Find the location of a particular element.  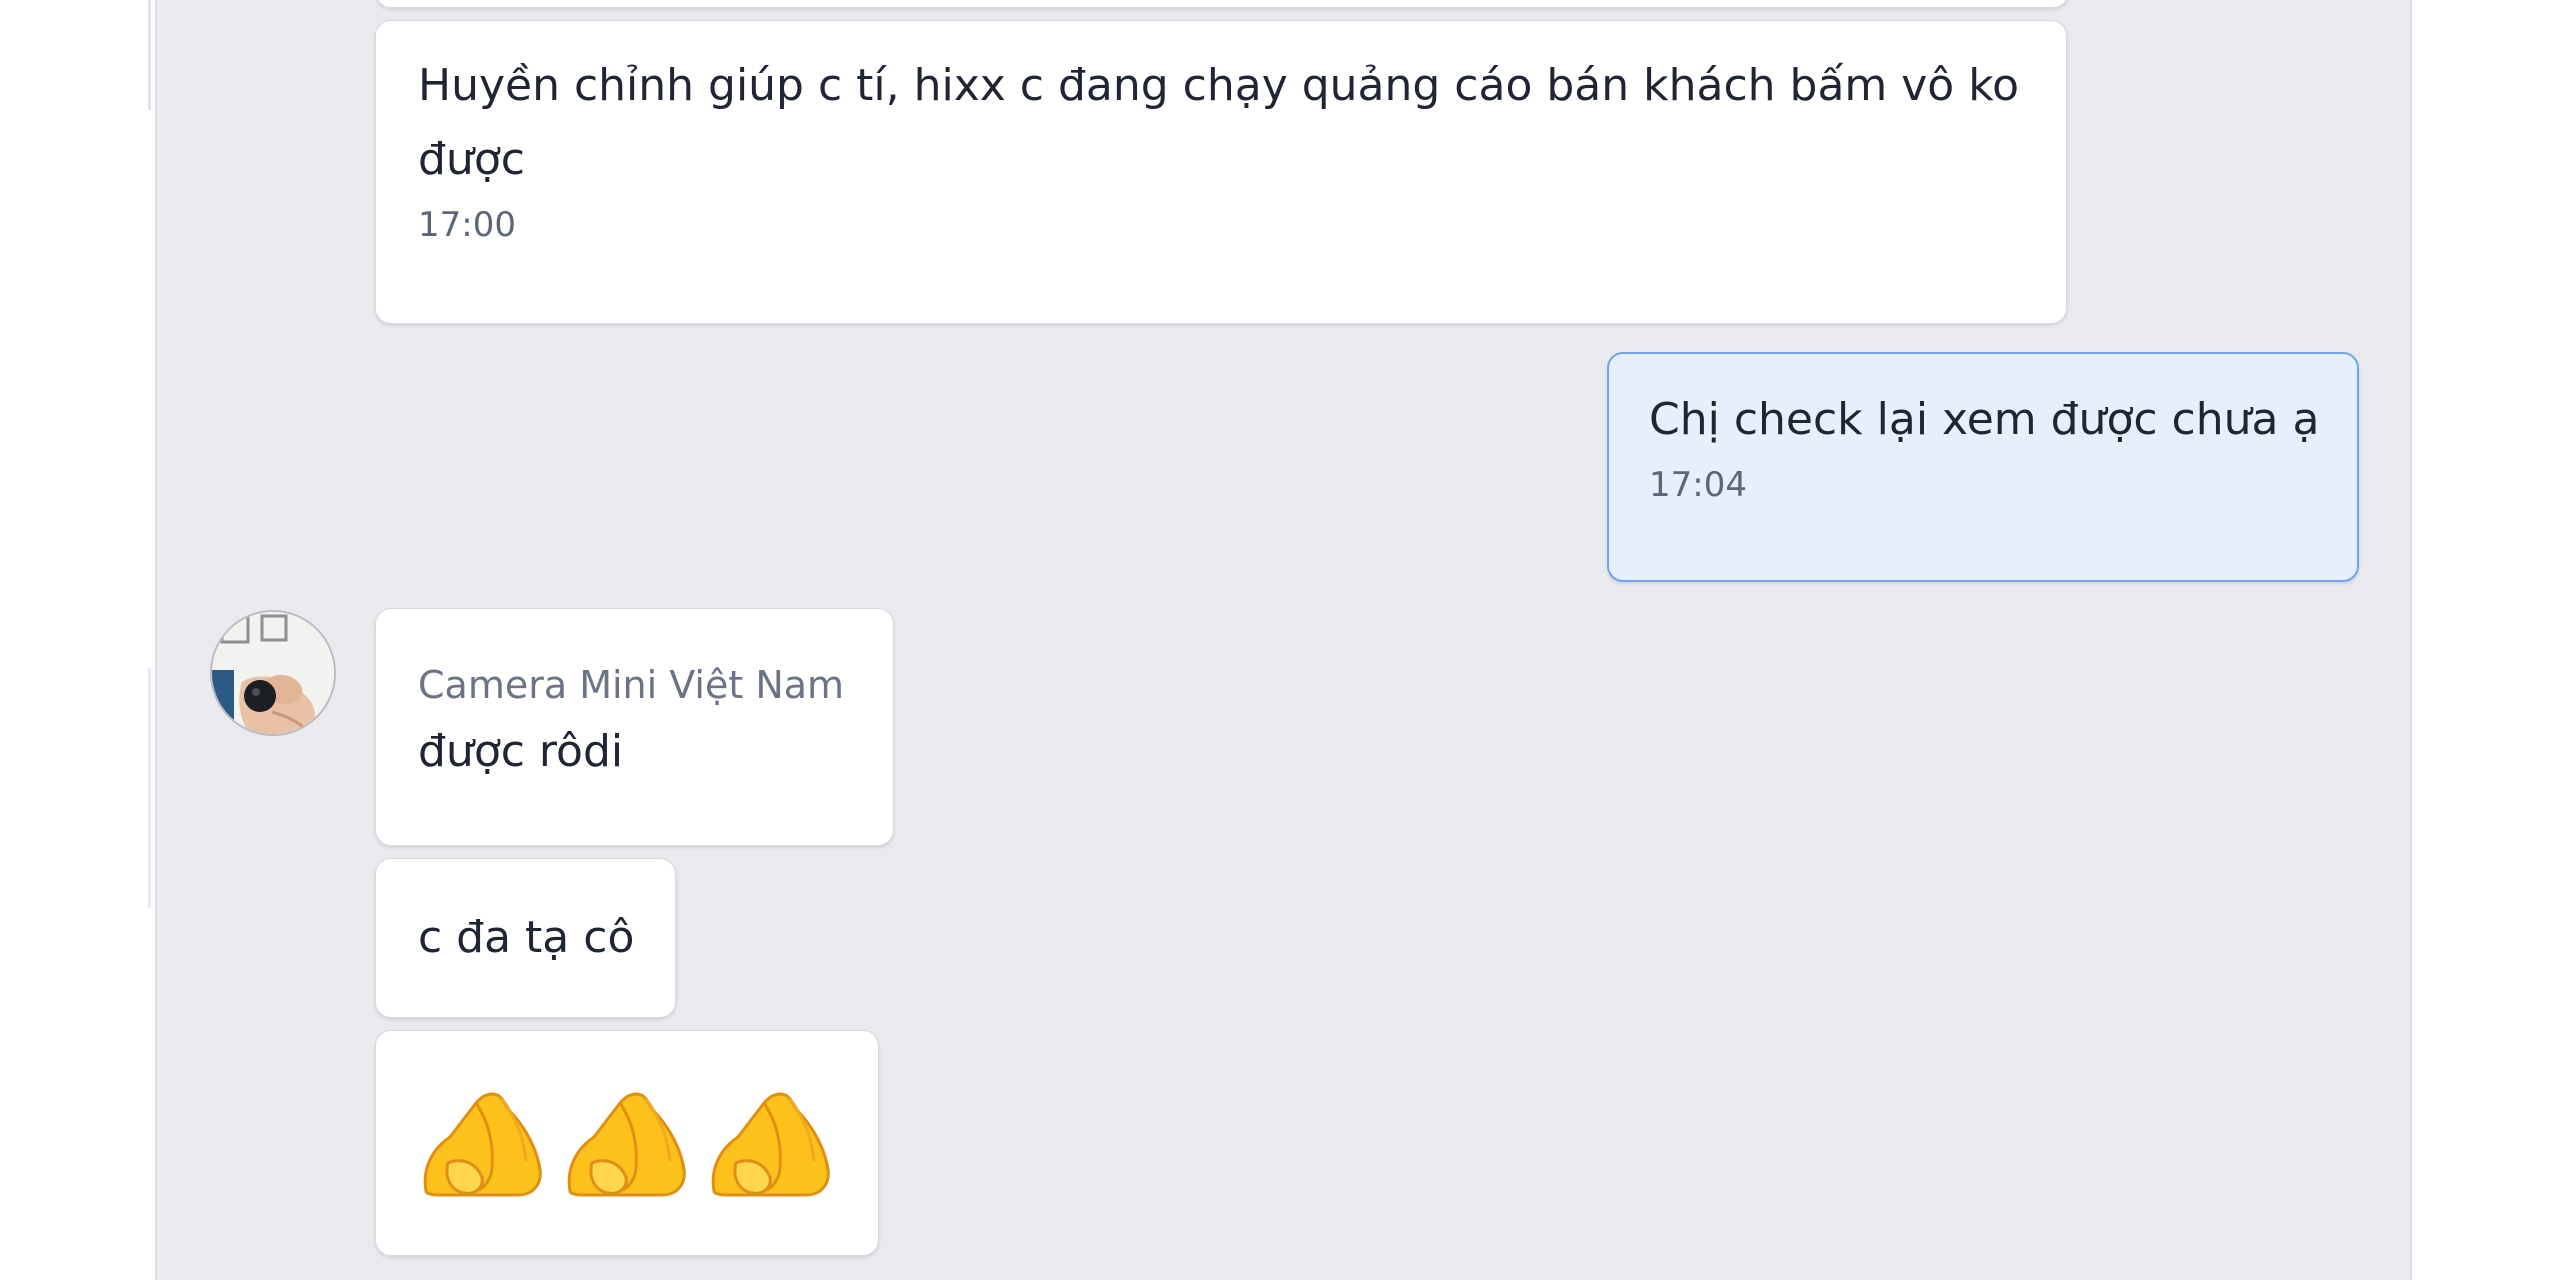

previous-message-bubble is located at coordinates (1222, 4).